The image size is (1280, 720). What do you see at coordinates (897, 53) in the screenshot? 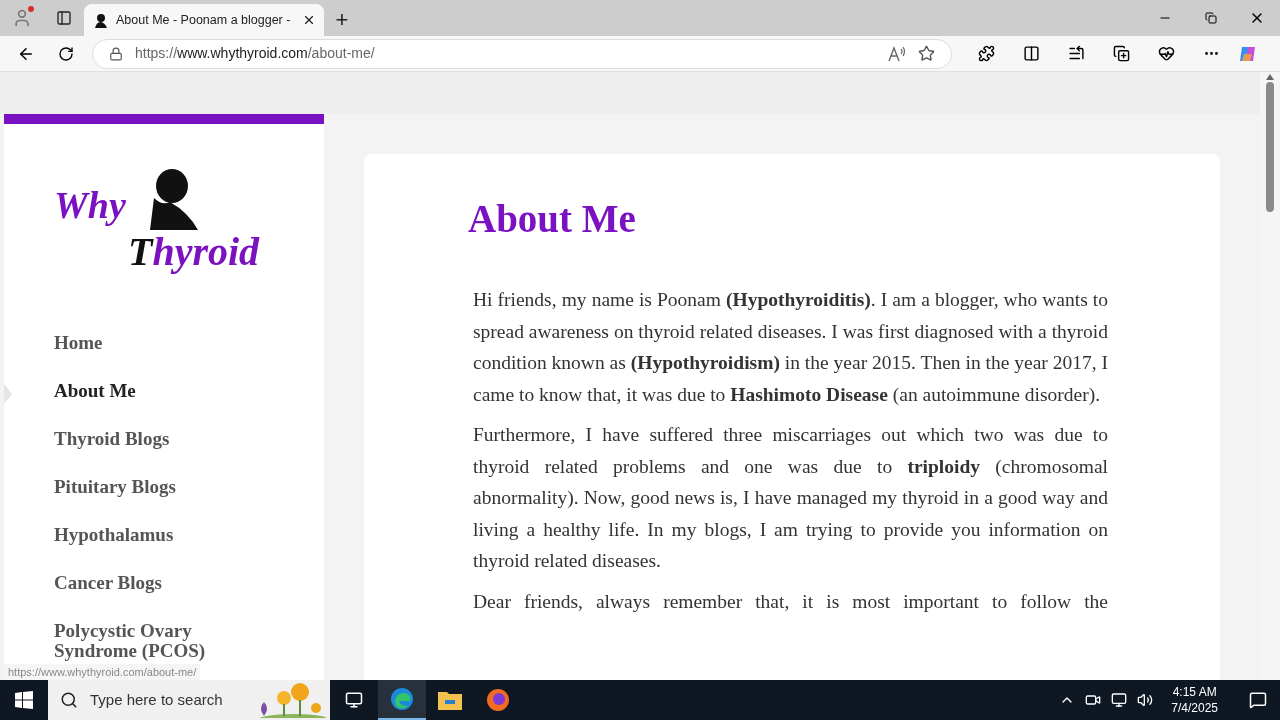
I see `read-aloud-icon` at bounding box center [897, 53].